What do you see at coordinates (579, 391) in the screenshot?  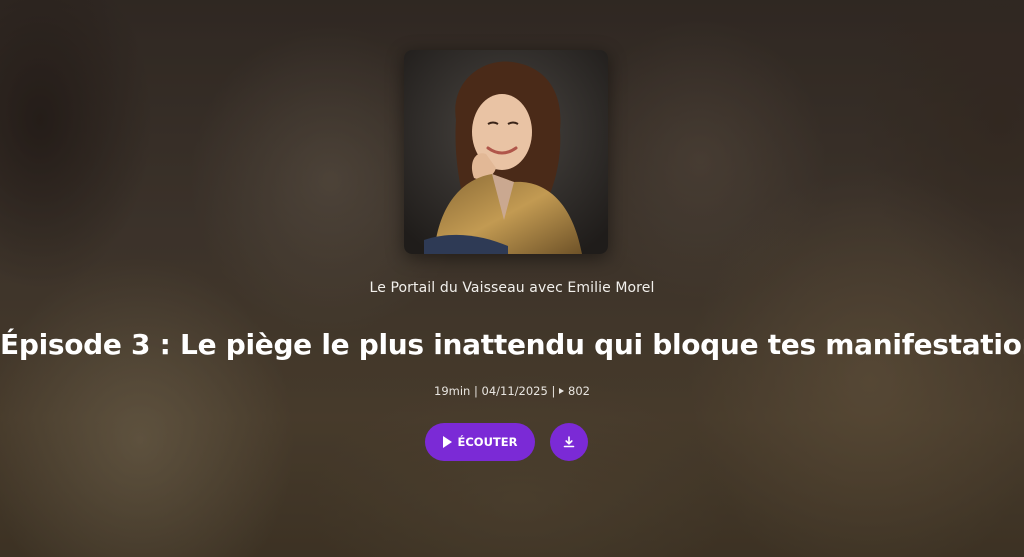 I see `episode-plays: 802` at bounding box center [579, 391].